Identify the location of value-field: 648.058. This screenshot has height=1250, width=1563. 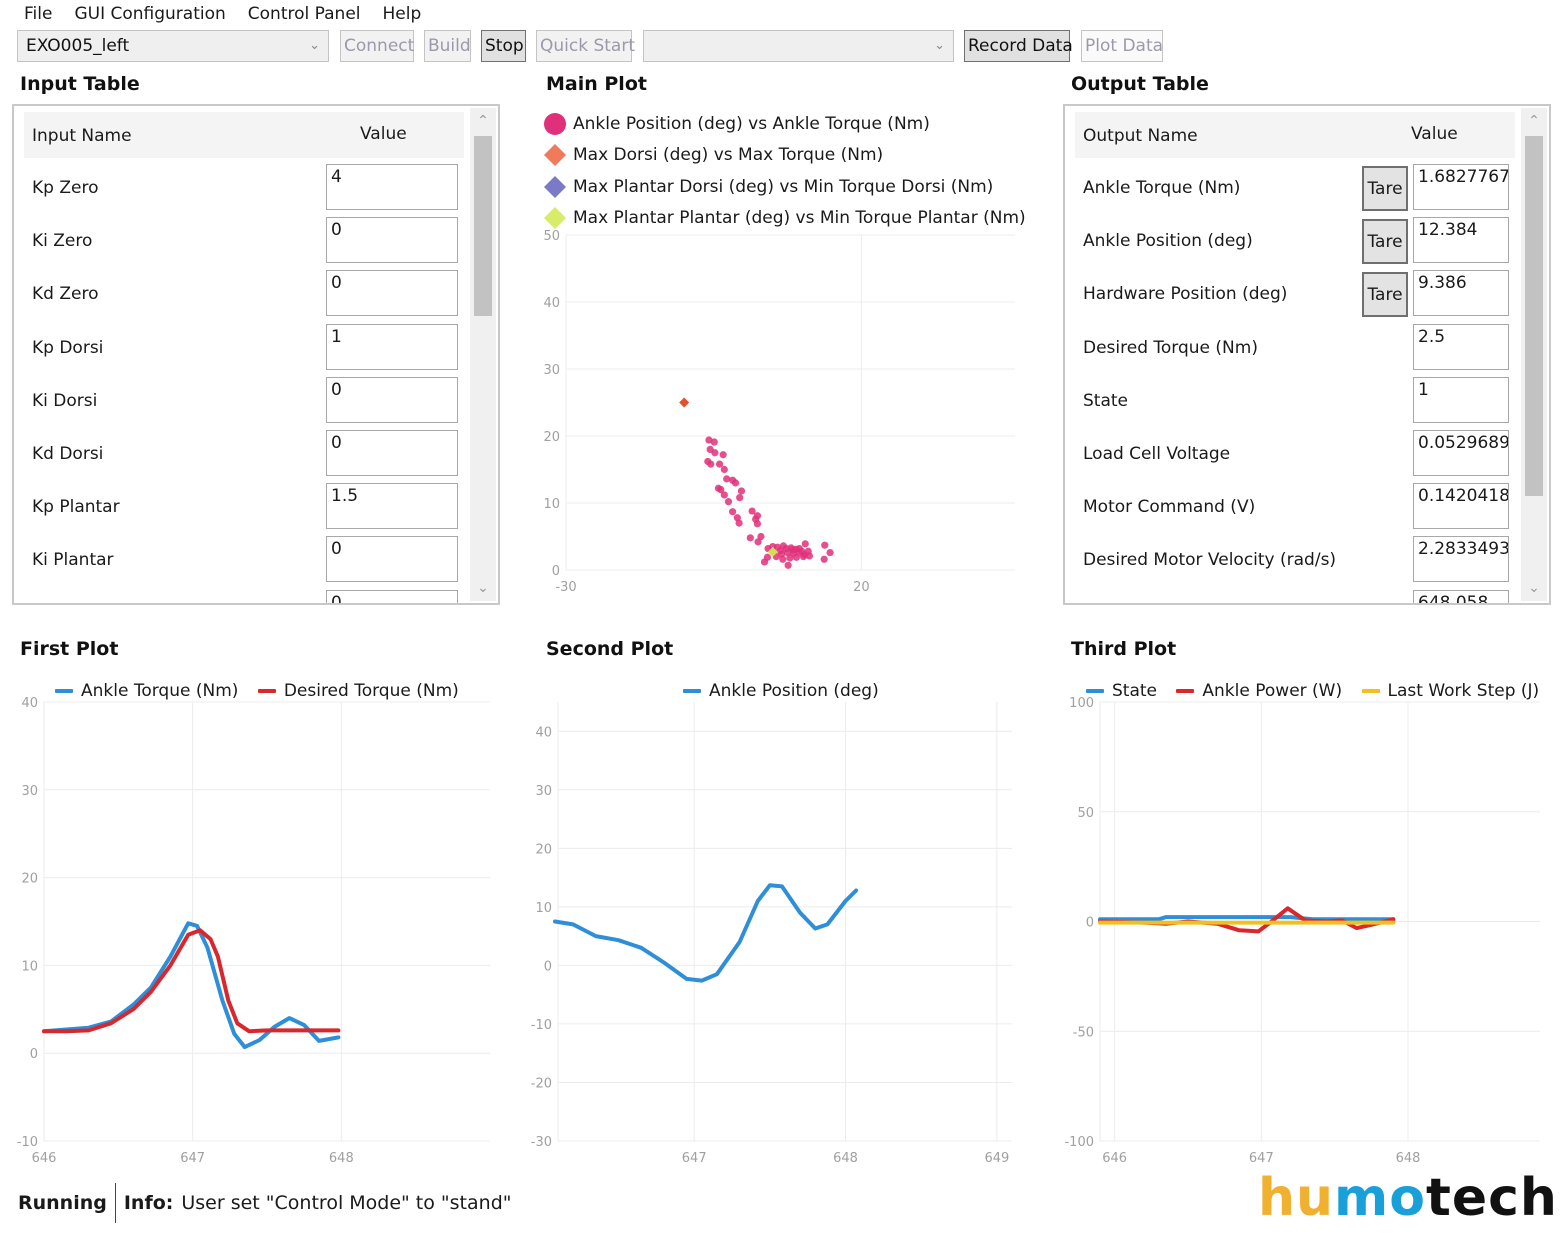
(1461, 596).